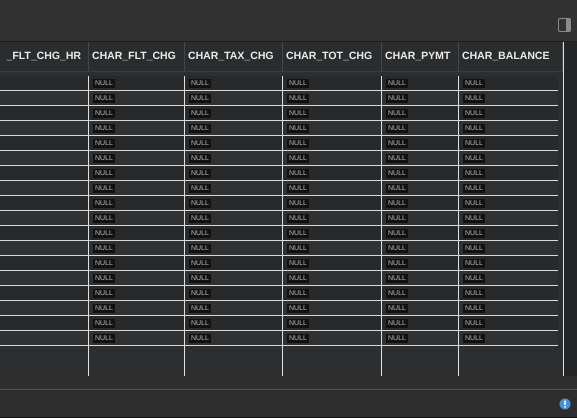 Image resolution: width=577 pixels, height=418 pixels. What do you see at coordinates (420, 56) in the screenshot?
I see `column-header: CHAR_PYMT` at bounding box center [420, 56].